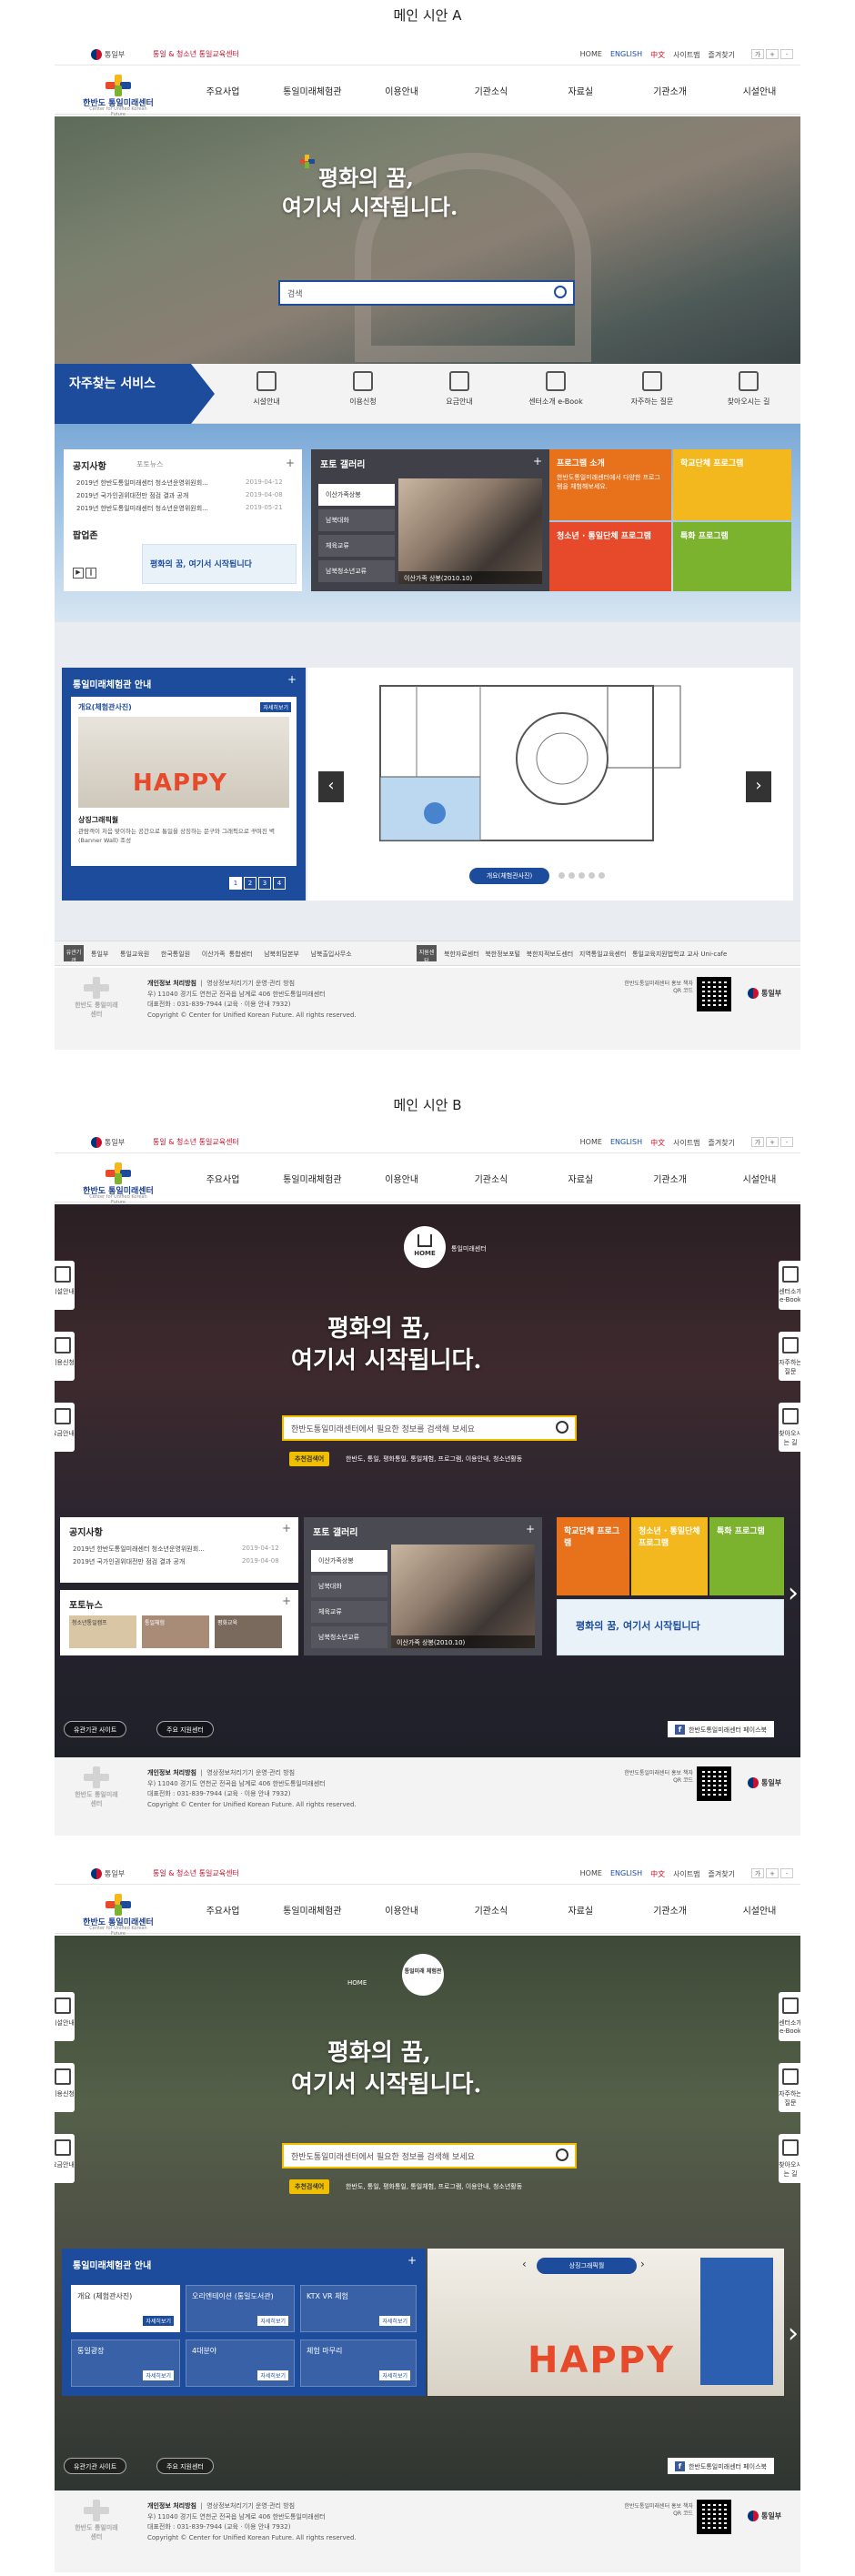 The height and width of the screenshot is (2576, 855). What do you see at coordinates (461, 954) in the screenshot?
I see `support-link: 북한자료센터` at bounding box center [461, 954].